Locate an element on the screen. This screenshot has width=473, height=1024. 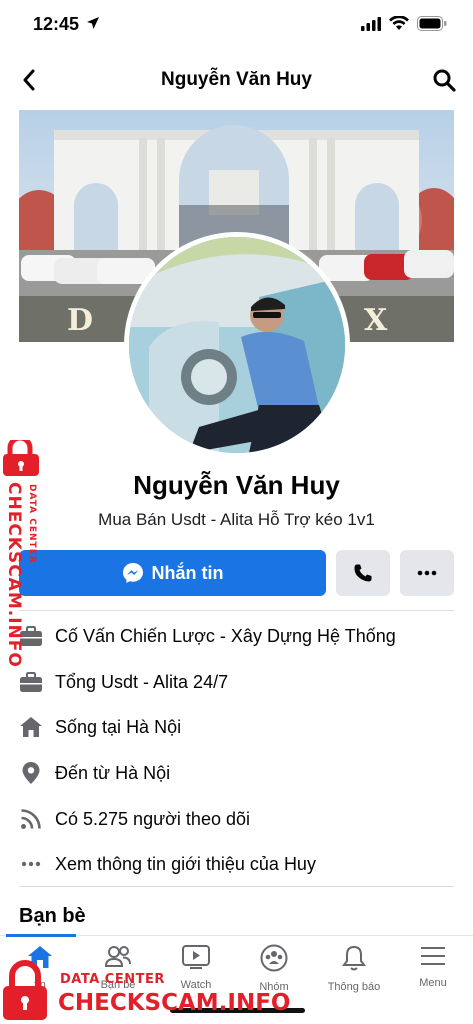
info-row-see-about: Xem thông tin giới thiệu của Huy is located at coordinates (167, 864).